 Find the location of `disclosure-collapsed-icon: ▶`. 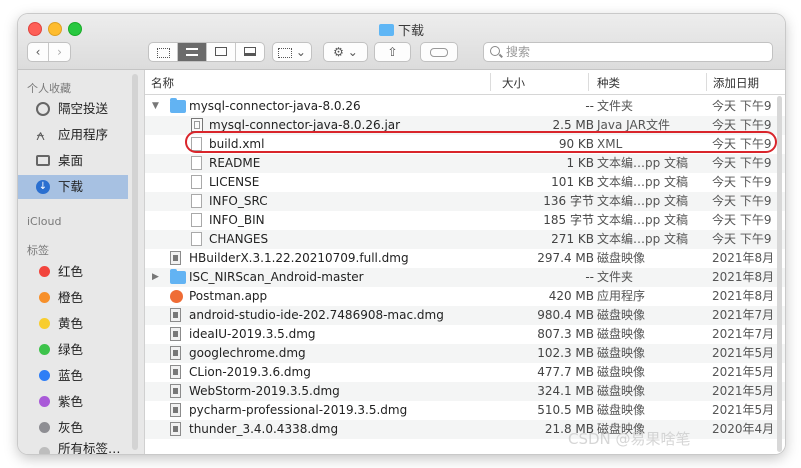

disclosure-collapsed-icon: ▶ is located at coordinates (155, 277).